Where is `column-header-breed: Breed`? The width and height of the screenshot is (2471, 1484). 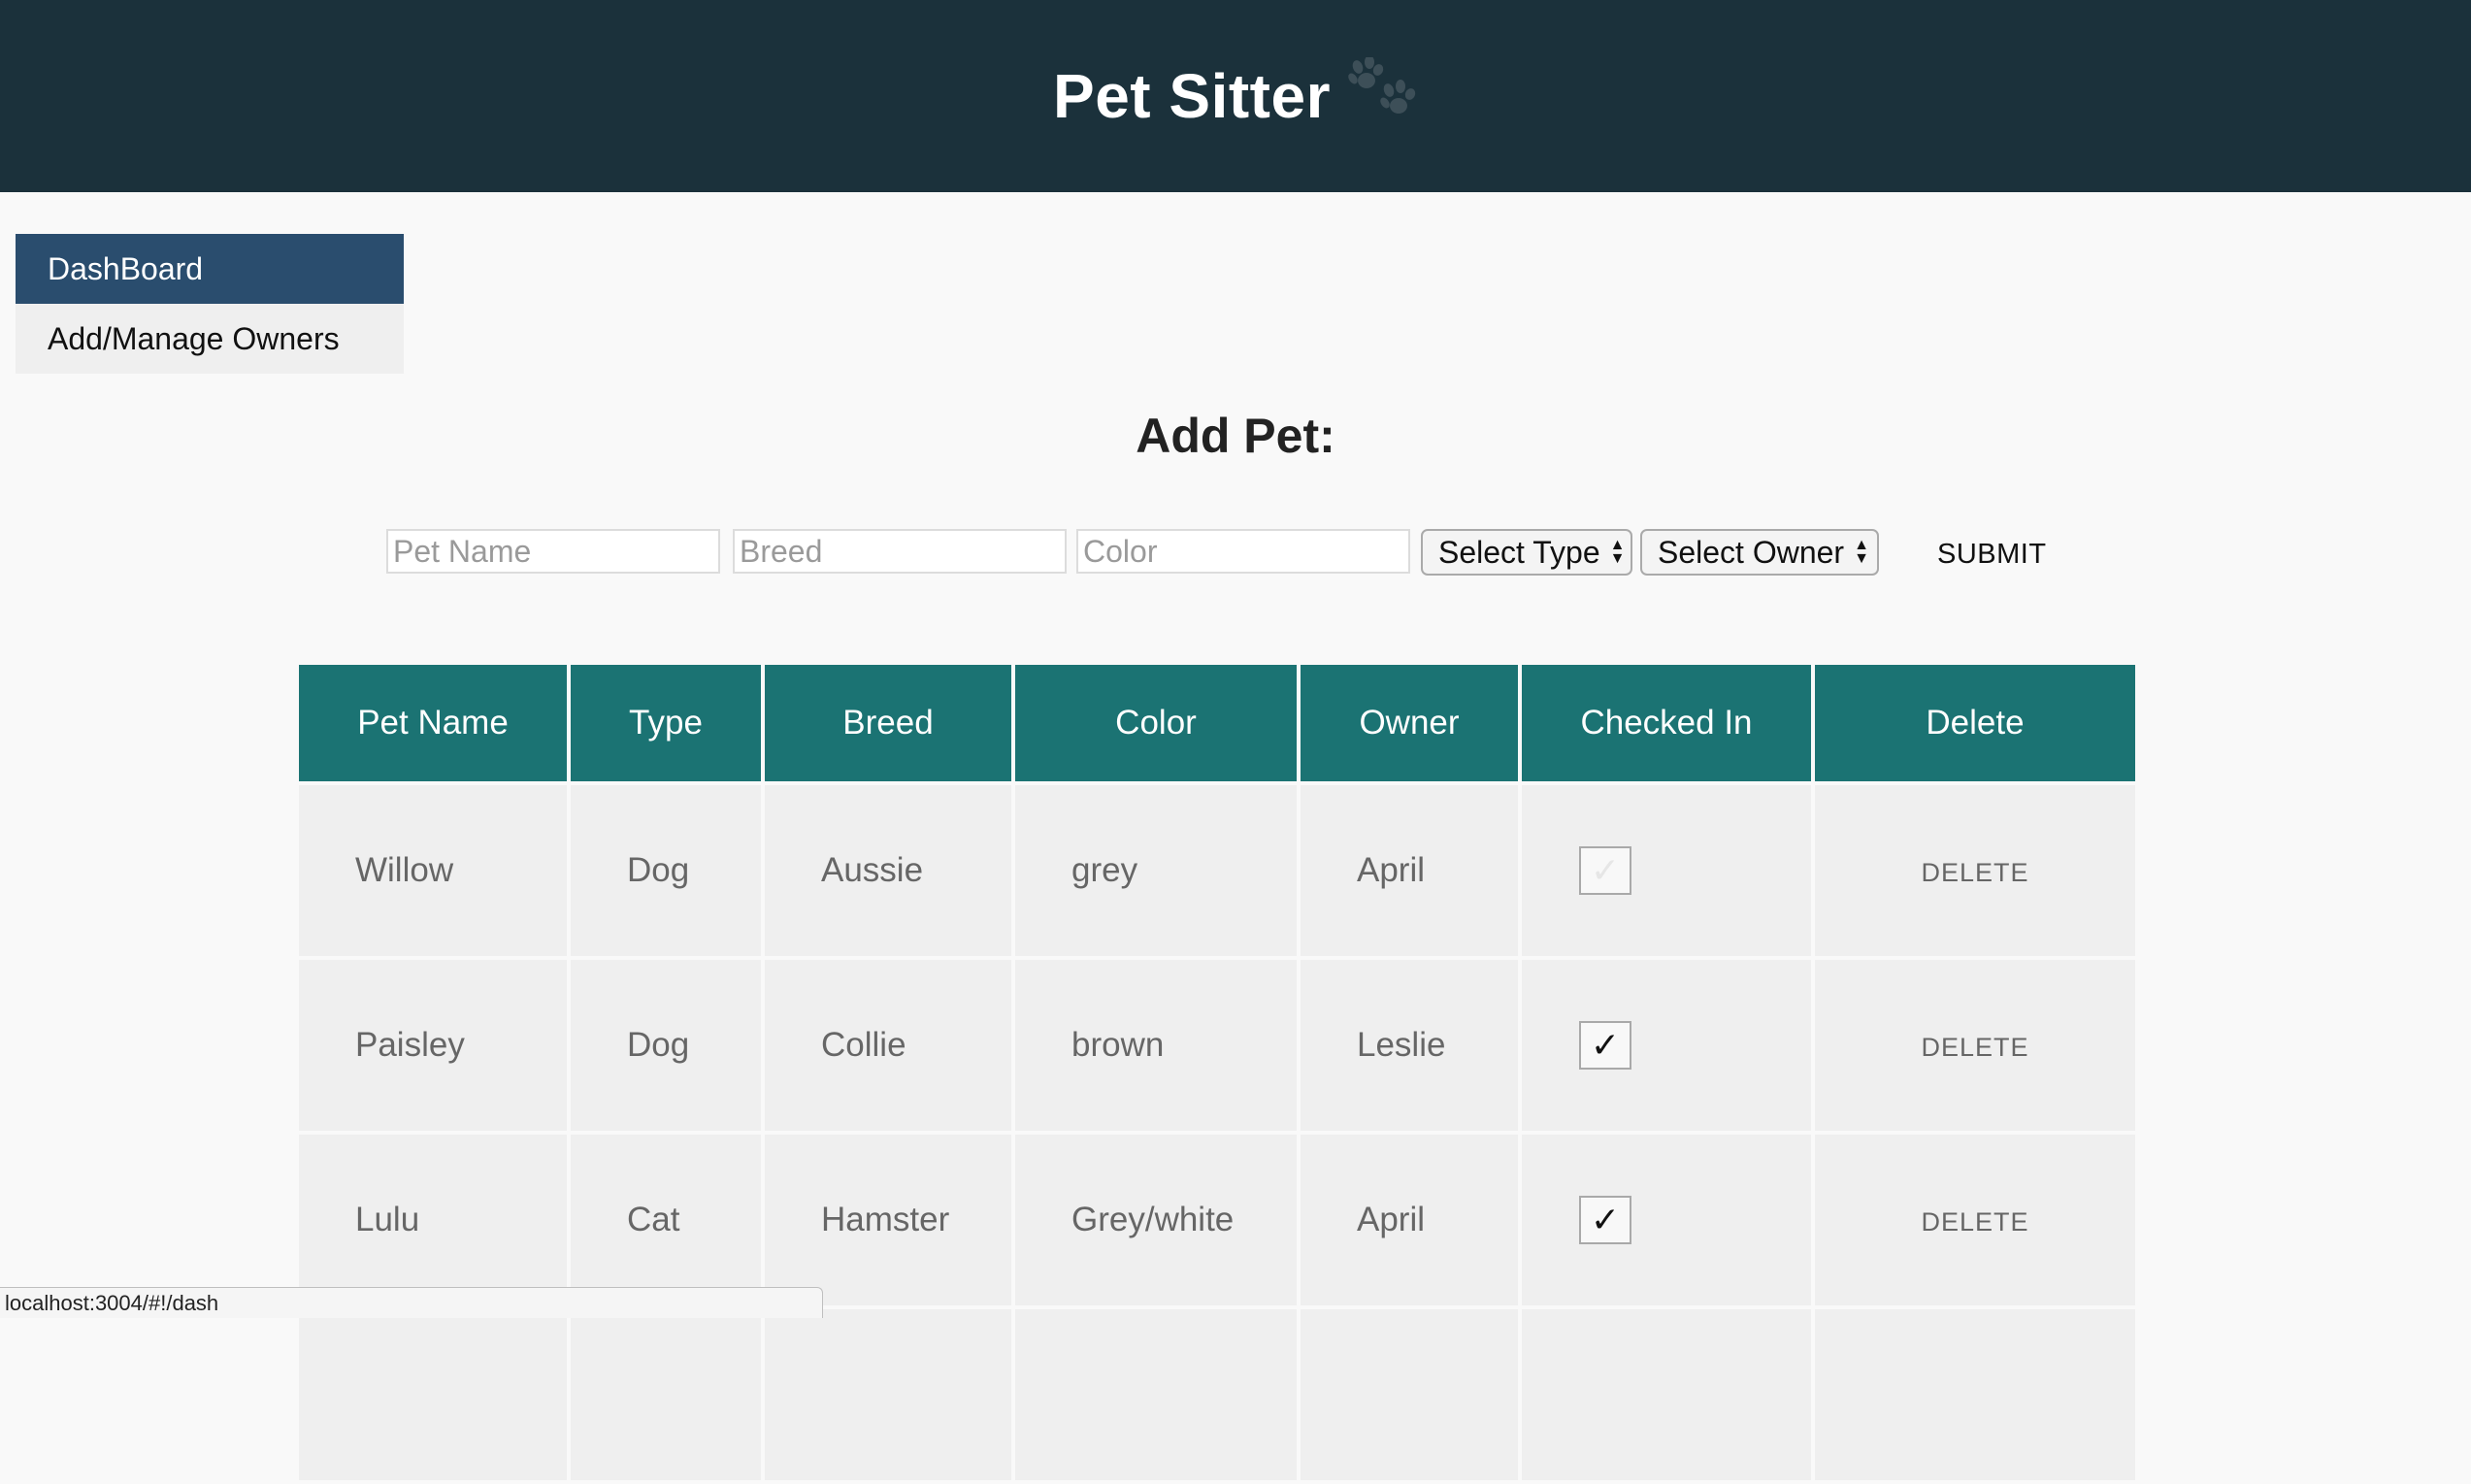
column-header-breed: Breed is located at coordinates (888, 723).